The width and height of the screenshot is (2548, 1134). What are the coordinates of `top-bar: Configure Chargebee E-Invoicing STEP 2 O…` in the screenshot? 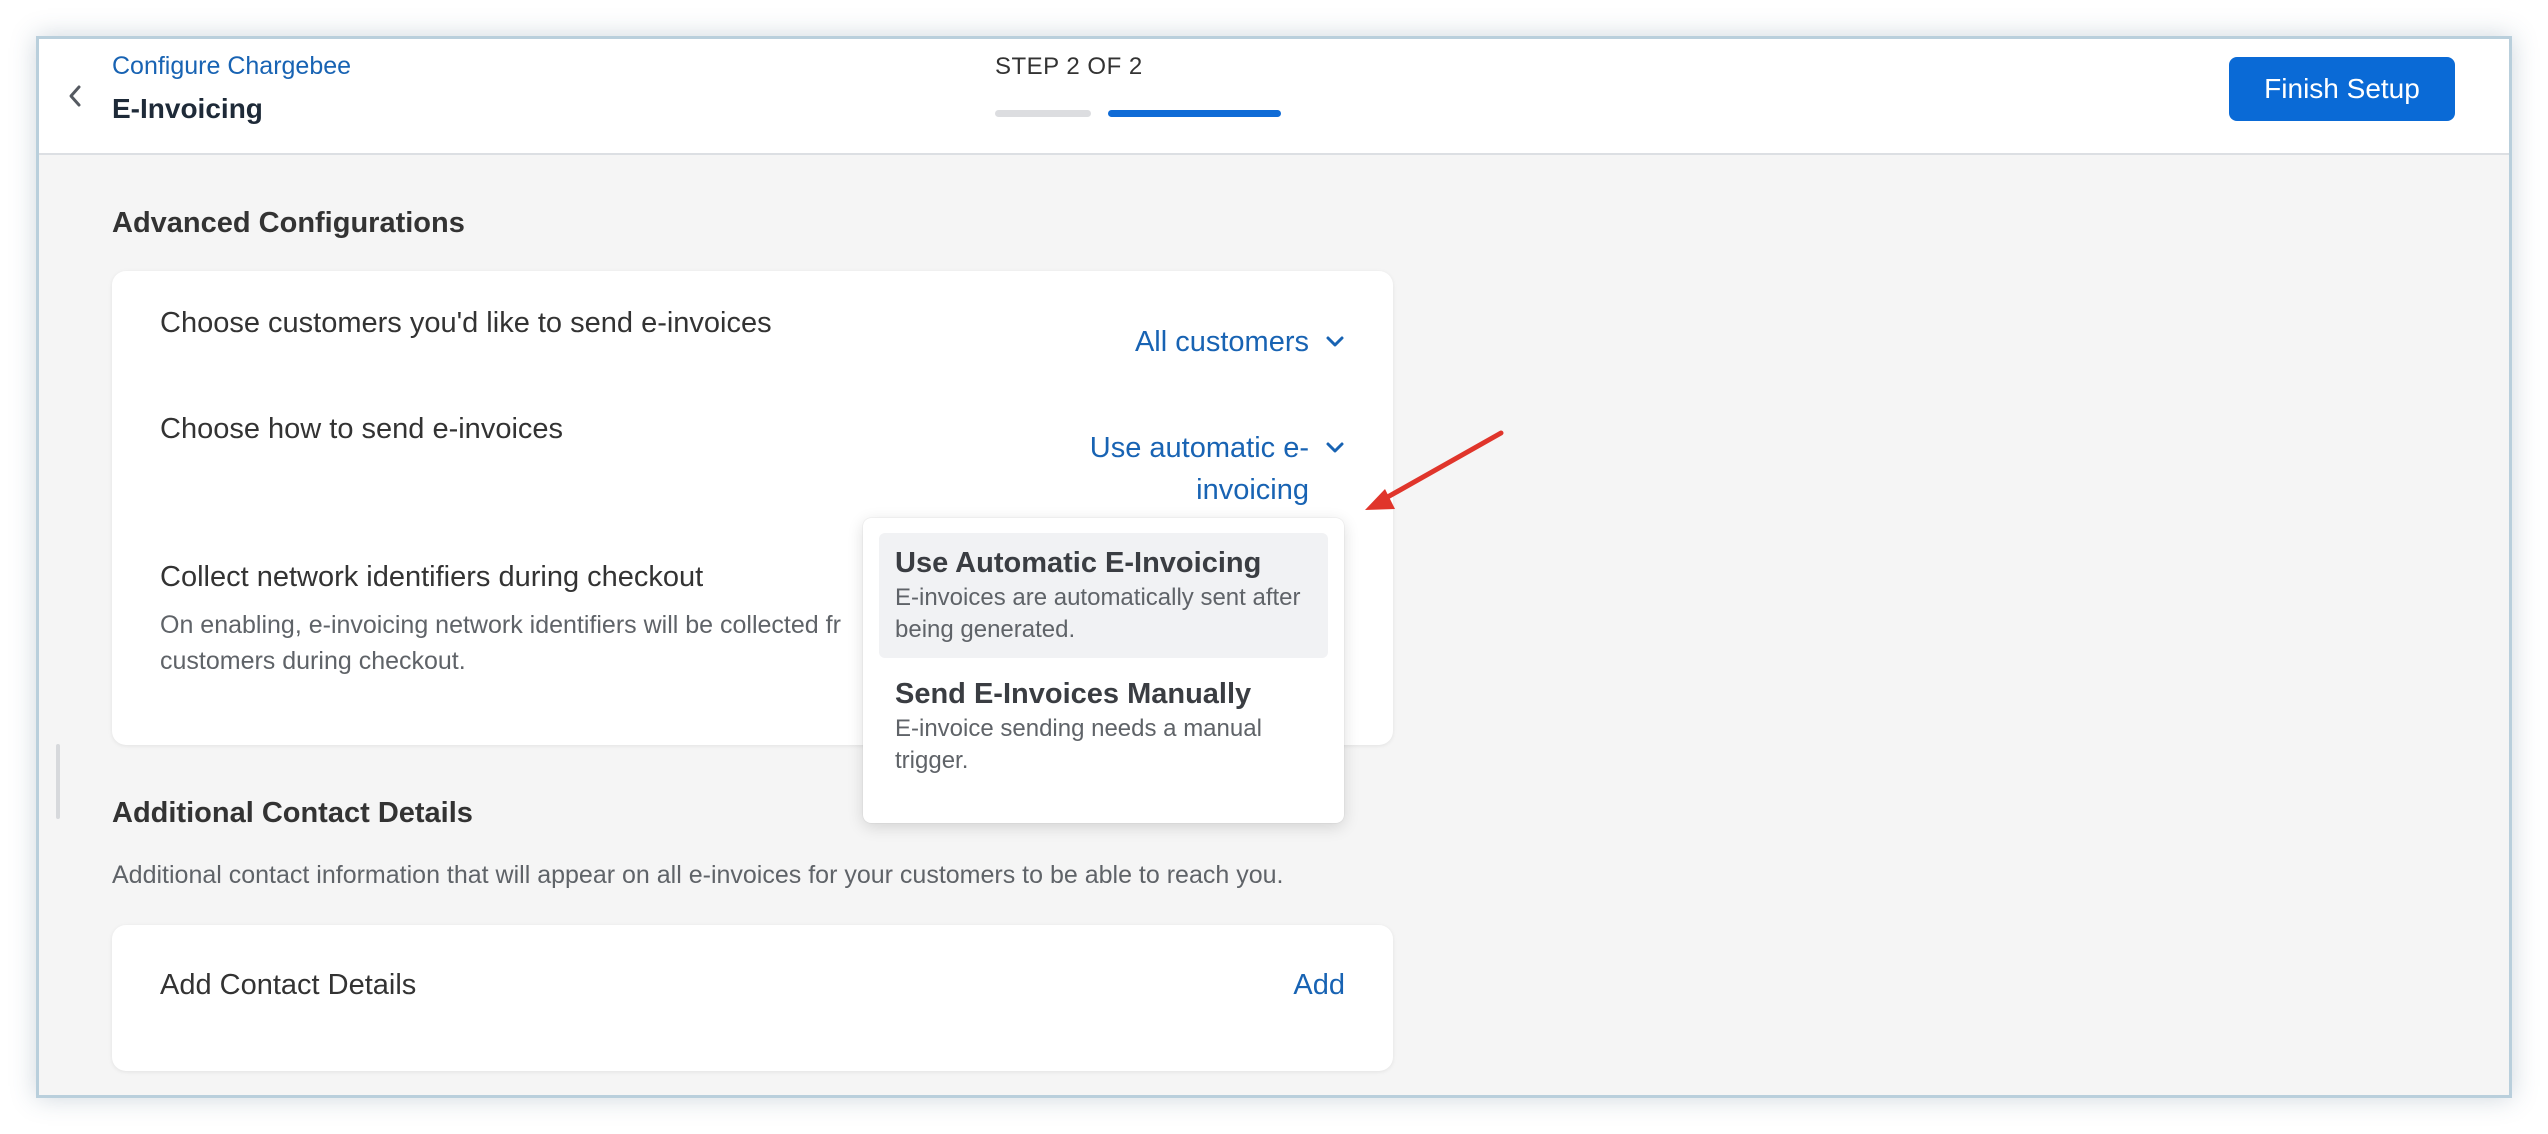 It's located at (1274, 97).